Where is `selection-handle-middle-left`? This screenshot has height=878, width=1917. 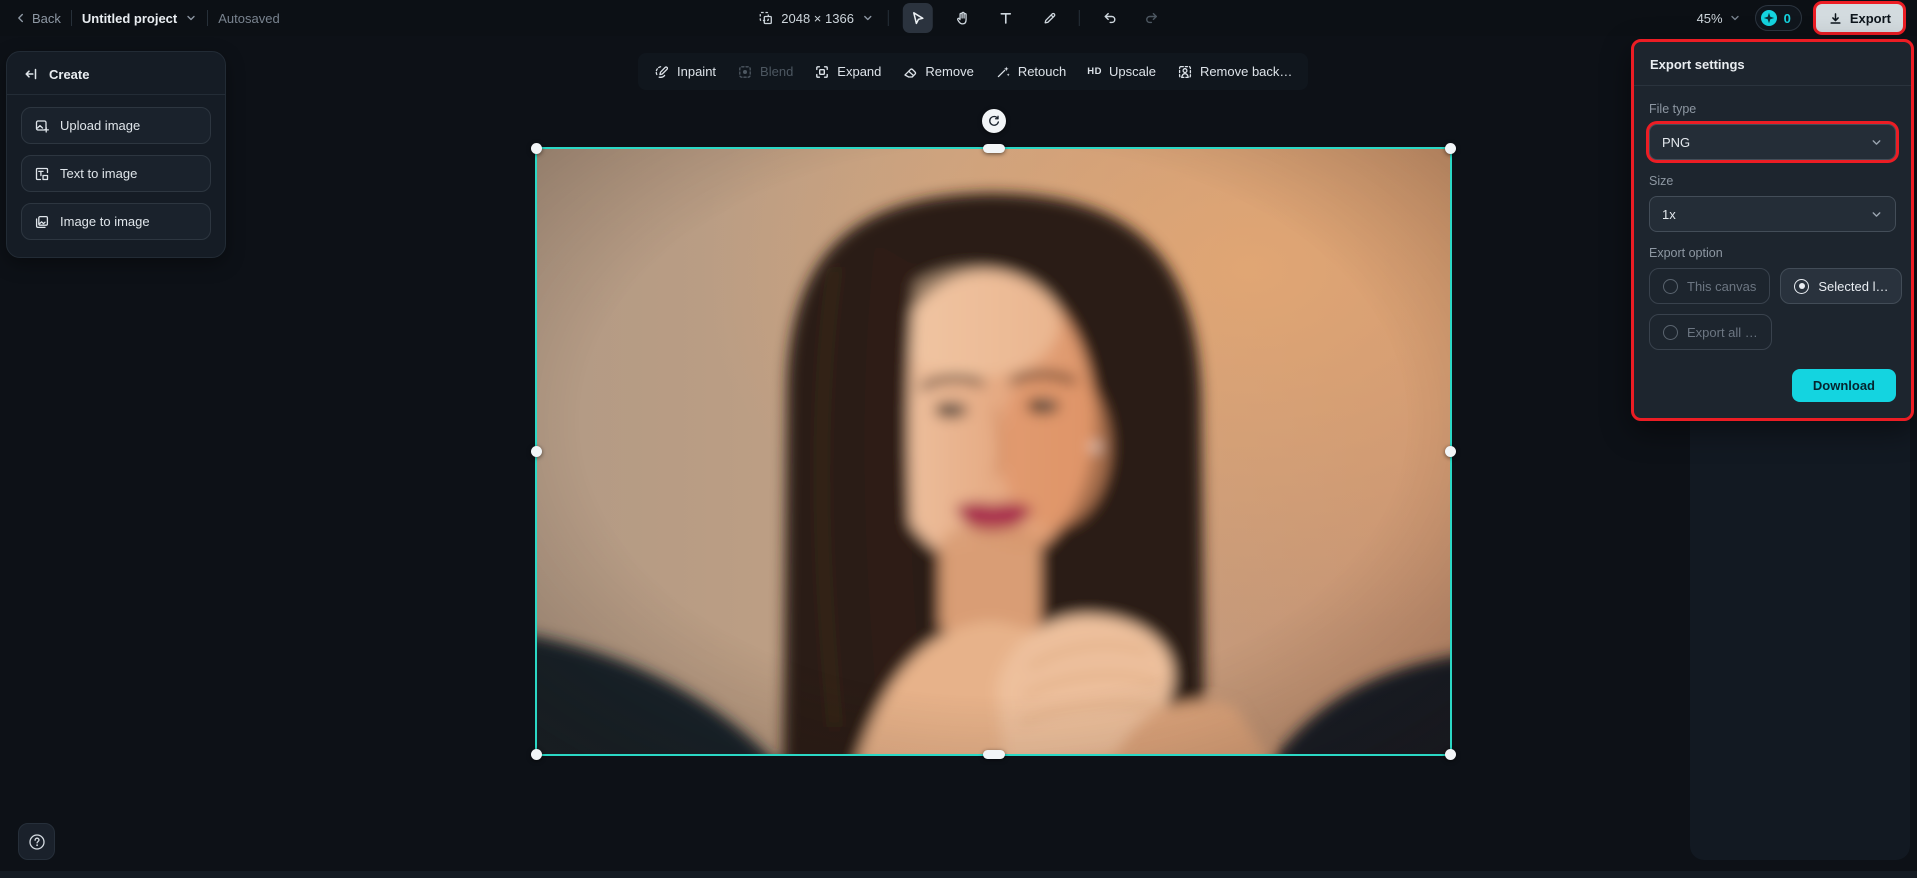
selection-handle-middle-left is located at coordinates (536, 451).